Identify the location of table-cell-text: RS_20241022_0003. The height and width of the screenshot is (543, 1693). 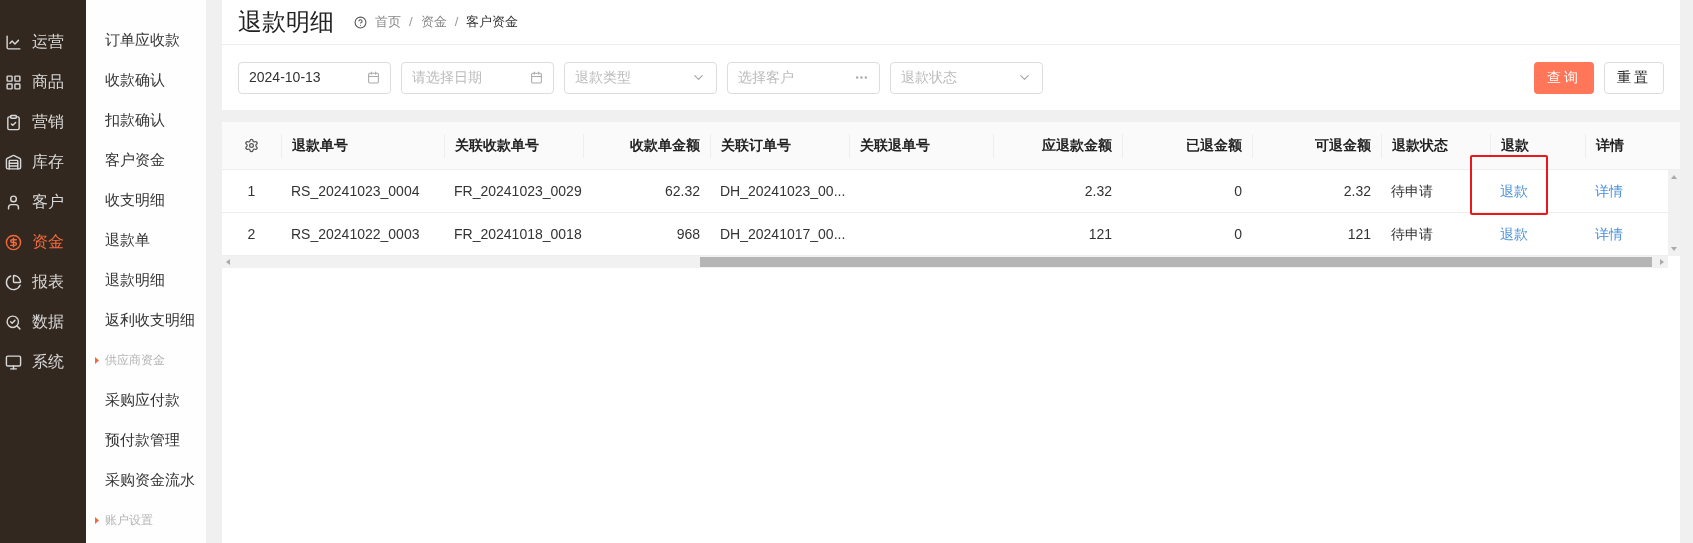
(355, 234).